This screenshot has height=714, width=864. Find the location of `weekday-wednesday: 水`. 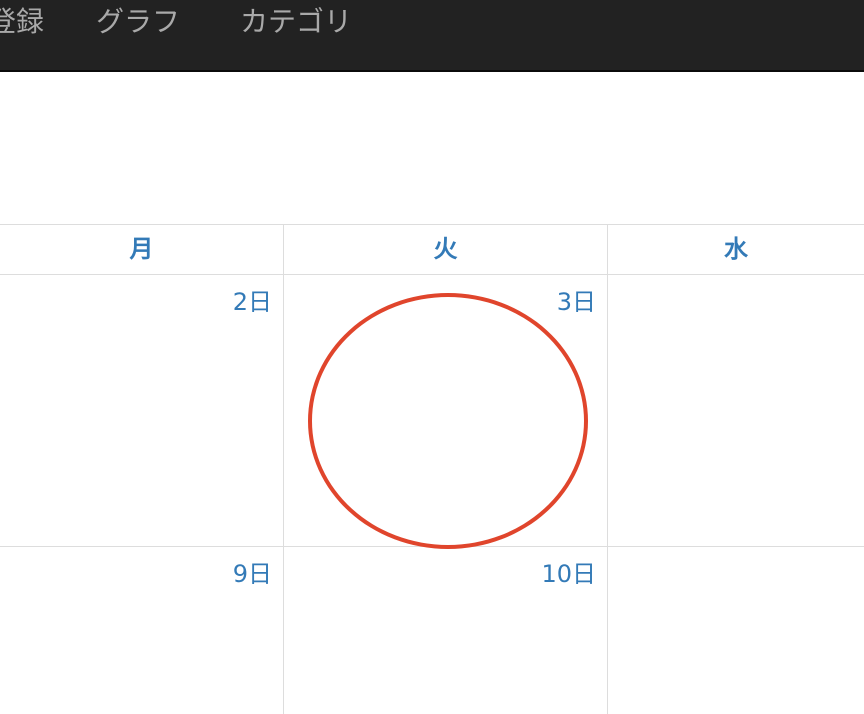

weekday-wednesday: 水 is located at coordinates (735, 249).